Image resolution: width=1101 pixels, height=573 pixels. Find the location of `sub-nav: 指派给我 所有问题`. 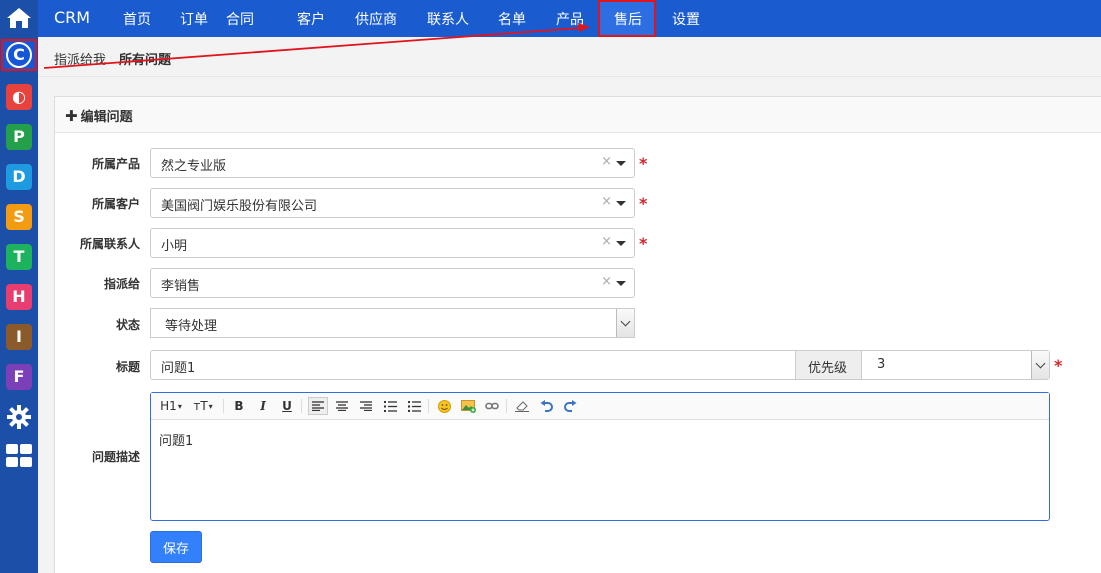

sub-nav: 指派给我 所有问题 is located at coordinates (569, 57).